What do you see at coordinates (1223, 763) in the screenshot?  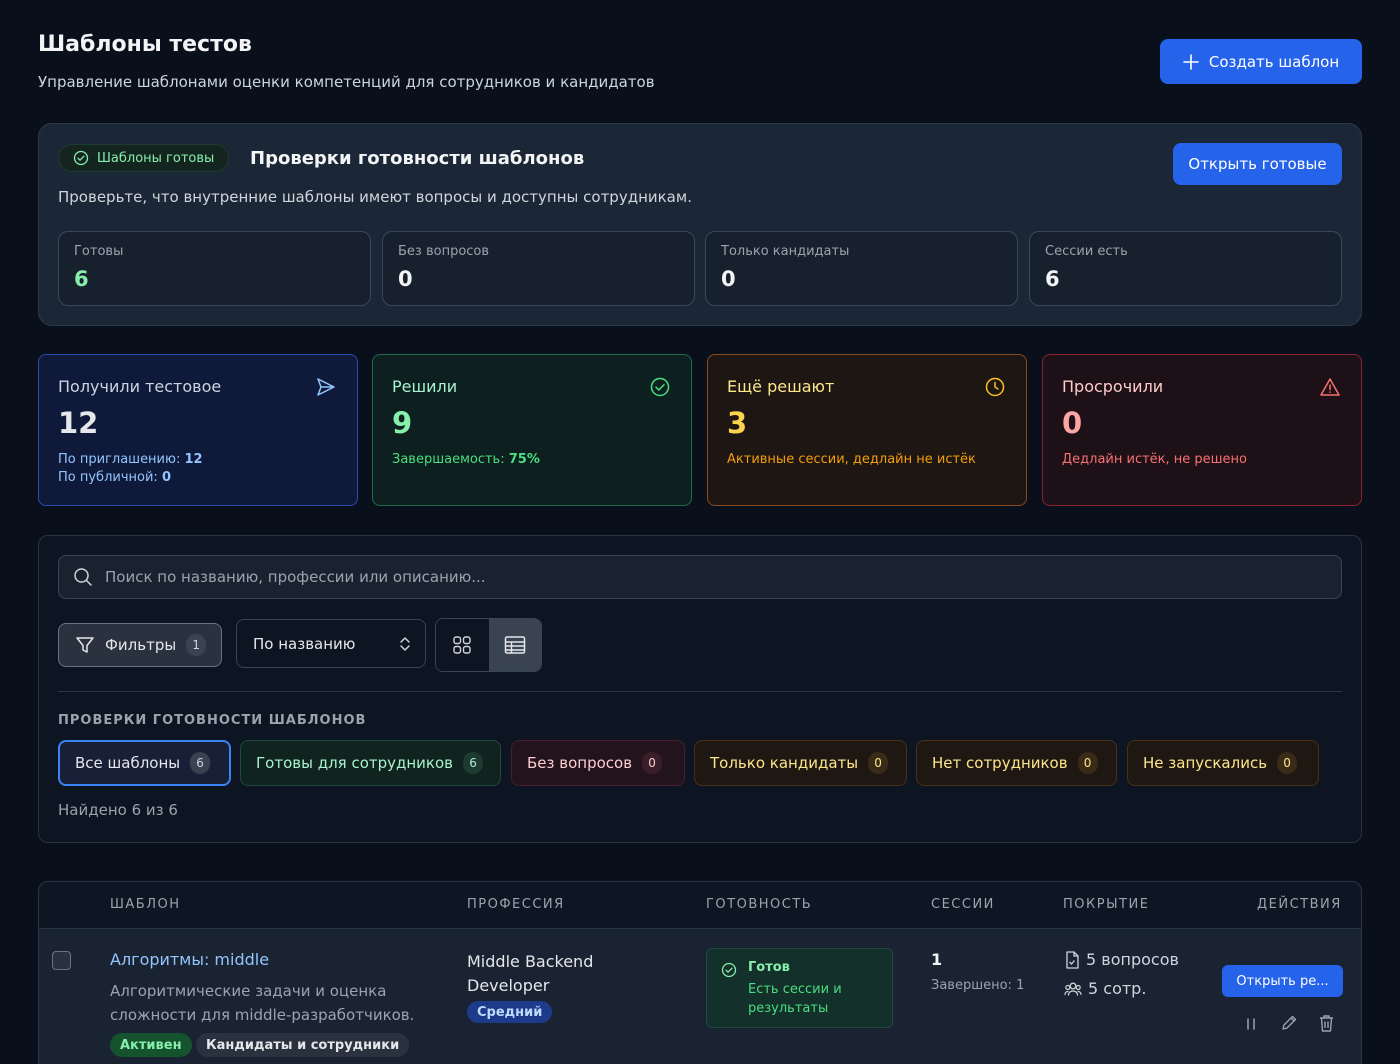 I see `chip-not-started: Не запускались 0` at bounding box center [1223, 763].